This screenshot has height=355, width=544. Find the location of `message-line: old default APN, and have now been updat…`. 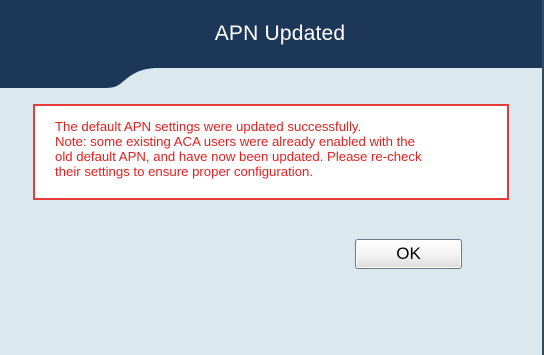

message-line: old default APN, and have now been updat… is located at coordinates (238, 156).